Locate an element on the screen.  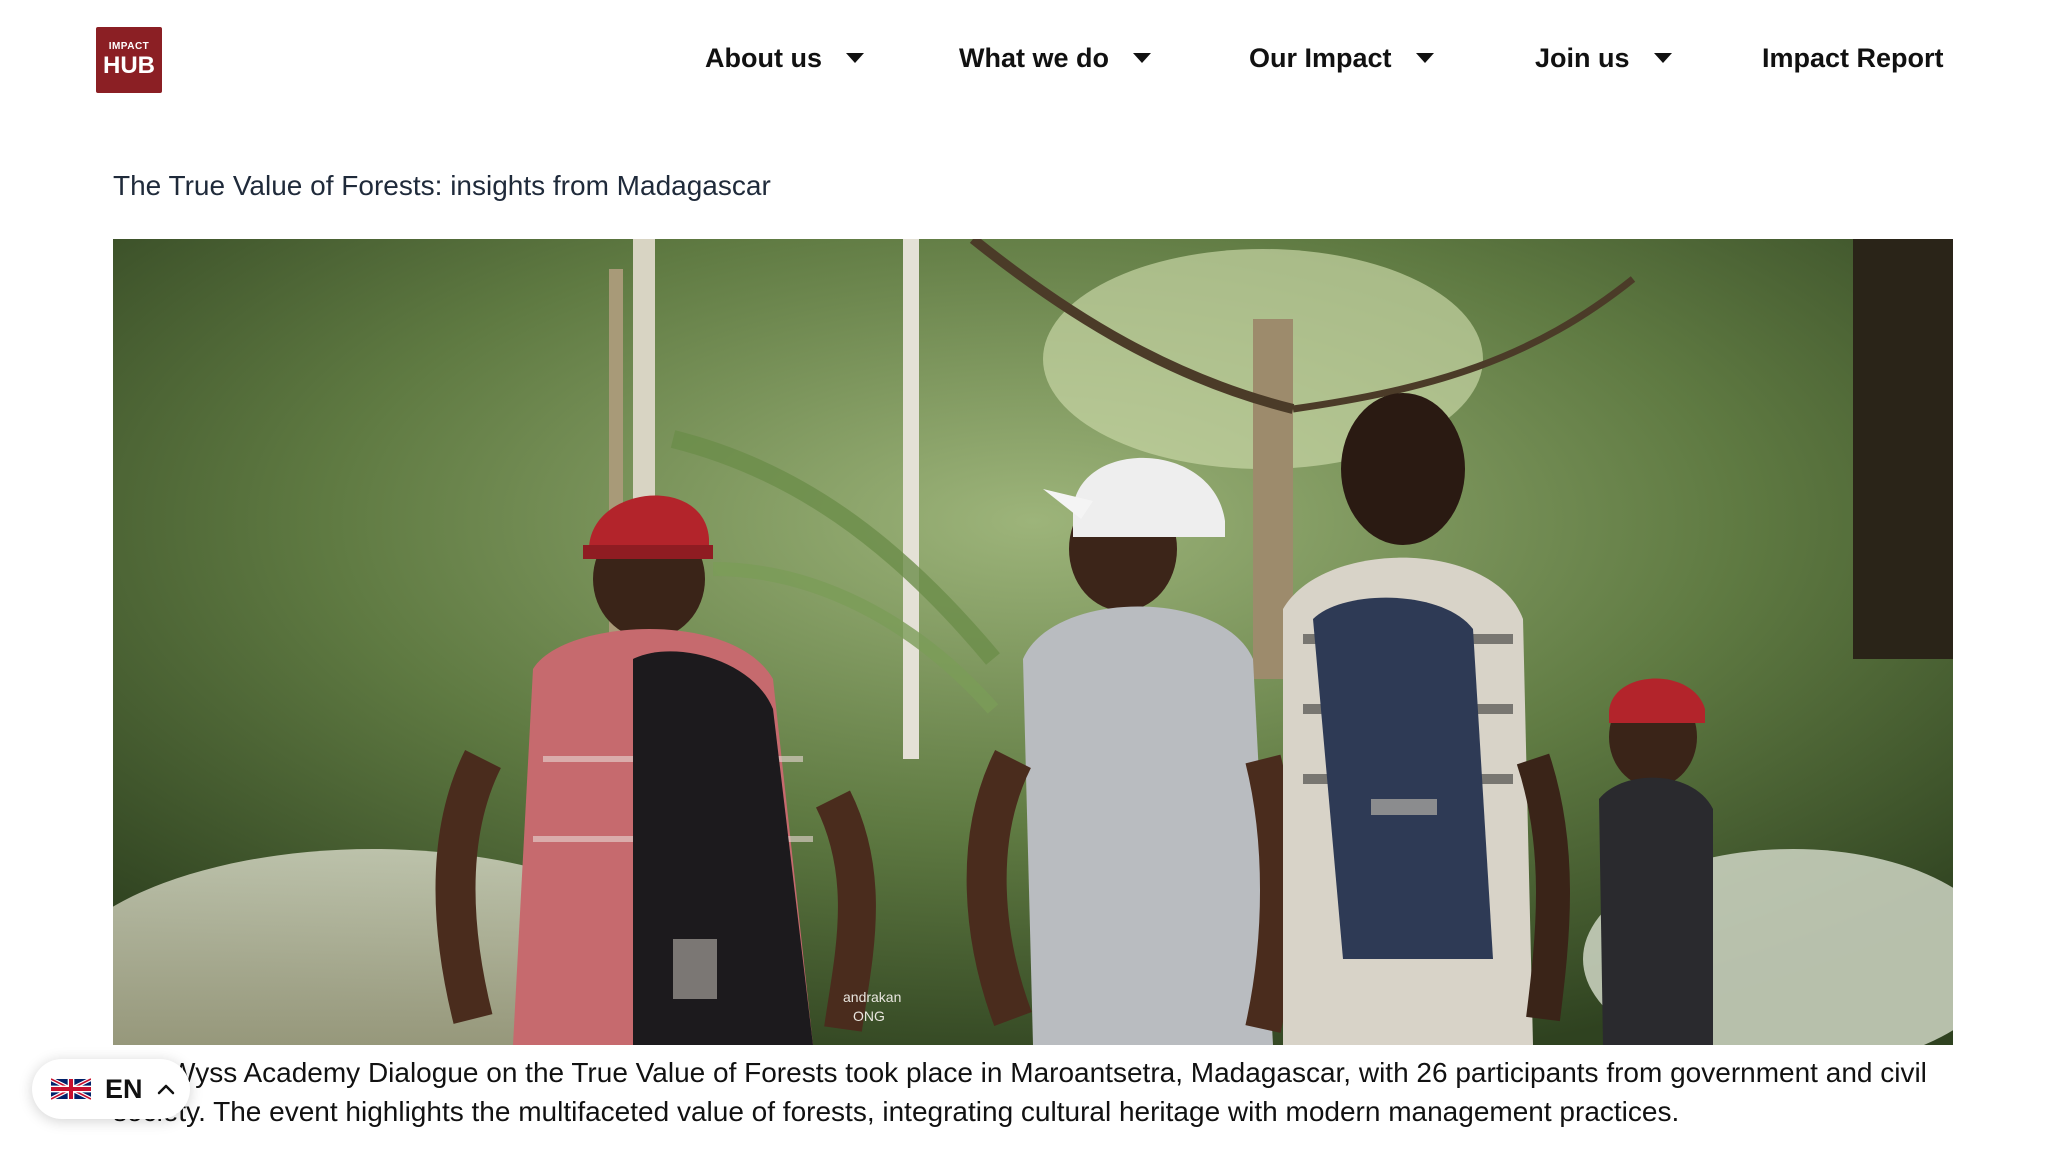
nav-label: Our Impact is located at coordinates (1320, 57).